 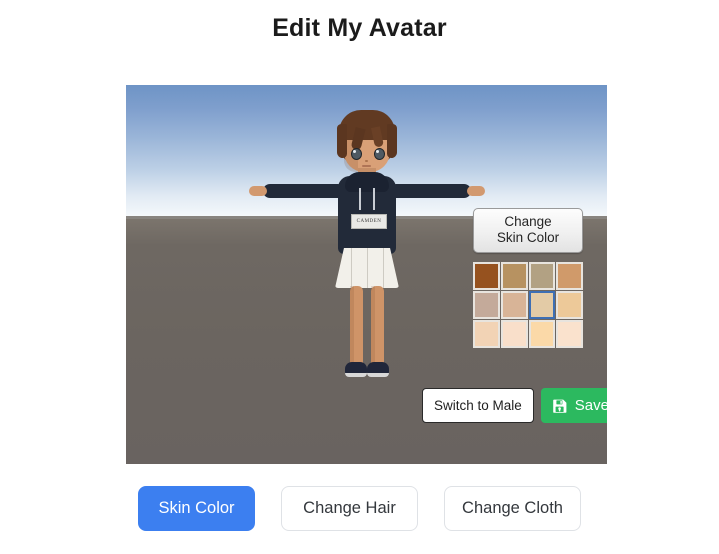 What do you see at coordinates (366, 161) in the screenshot?
I see `avatar-nose` at bounding box center [366, 161].